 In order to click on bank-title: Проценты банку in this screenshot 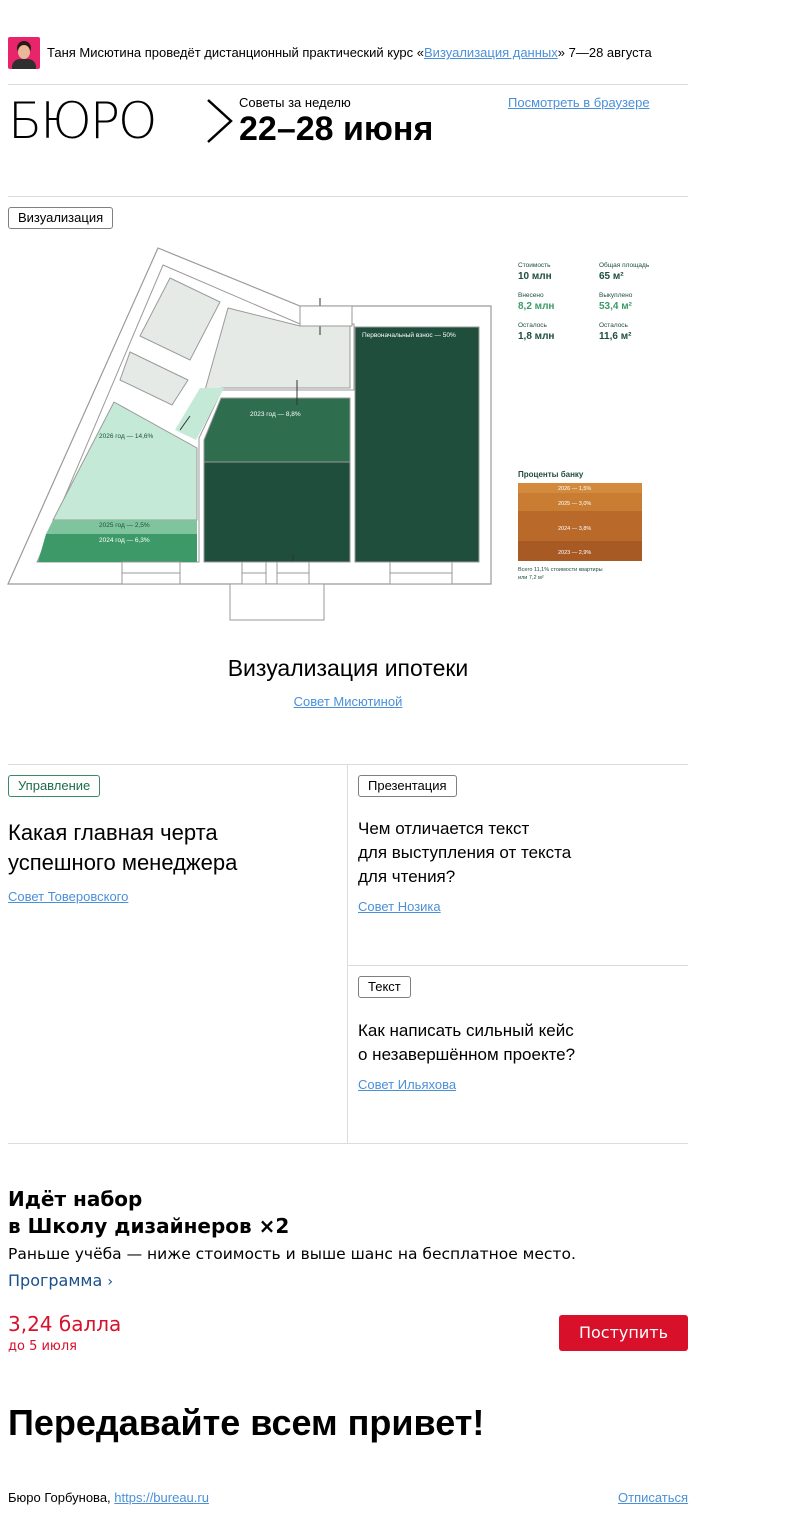, I will do `click(551, 474)`.